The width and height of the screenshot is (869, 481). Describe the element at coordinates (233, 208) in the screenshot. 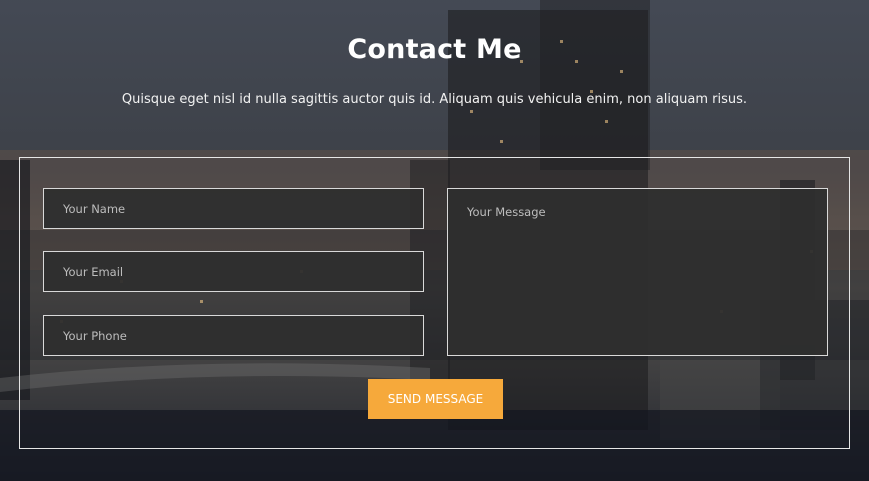

I see `name-input` at that location.